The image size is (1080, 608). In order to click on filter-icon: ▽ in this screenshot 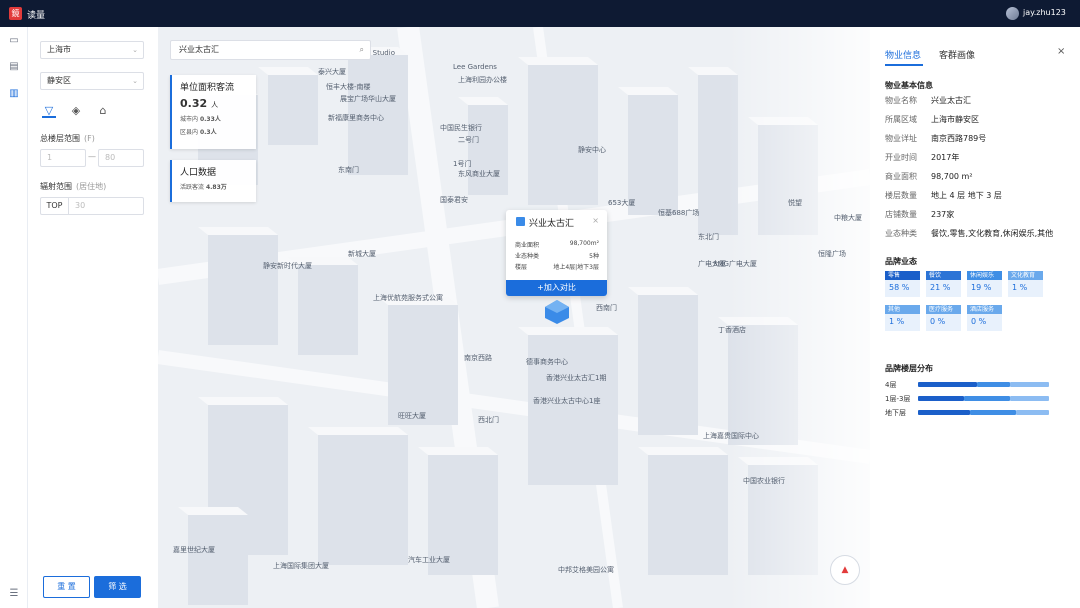, I will do `click(49, 111)`.